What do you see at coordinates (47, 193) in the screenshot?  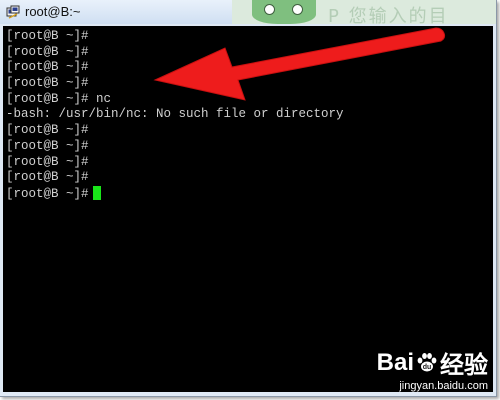 I see `terminal-prompt: [root@B ~]#` at bounding box center [47, 193].